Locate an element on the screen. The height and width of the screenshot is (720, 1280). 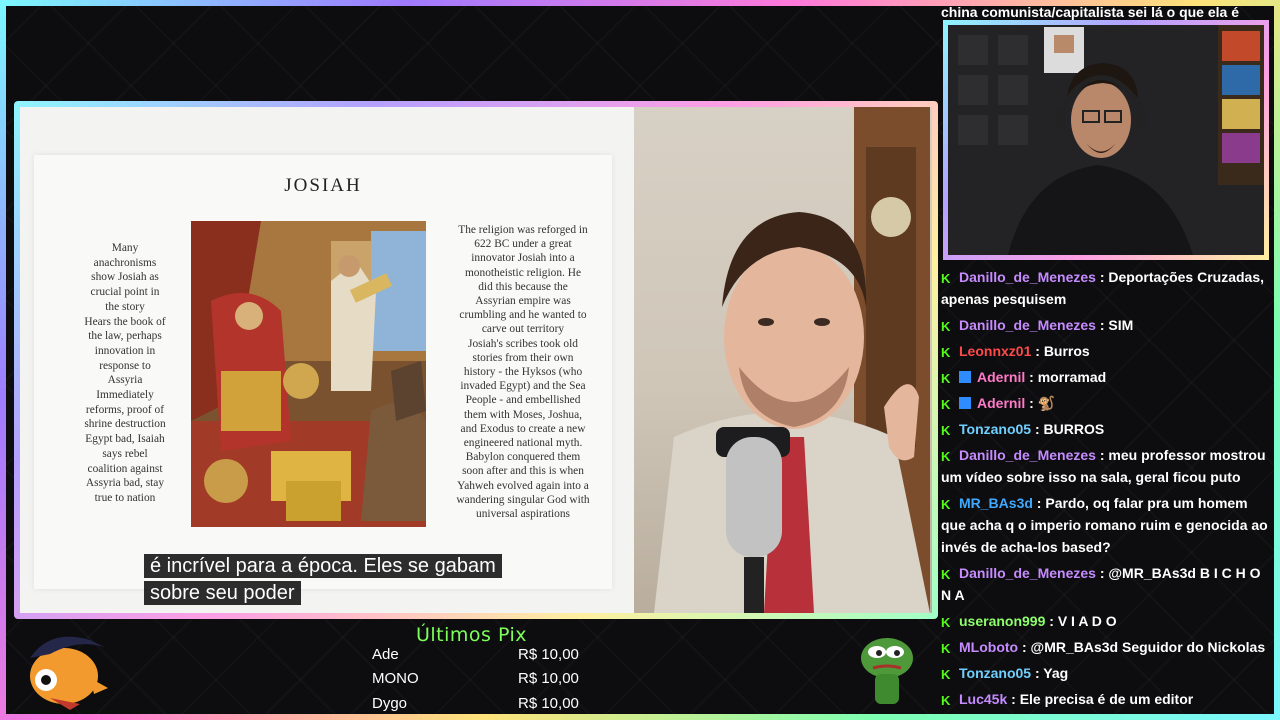
pix-title: Últimos Pix is located at coordinates (472, 635).